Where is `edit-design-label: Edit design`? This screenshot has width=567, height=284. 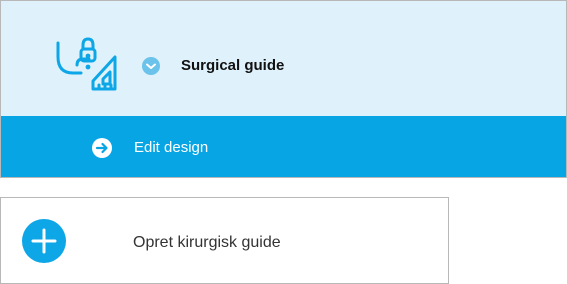 edit-design-label: Edit design is located at coordinates (171, 147).